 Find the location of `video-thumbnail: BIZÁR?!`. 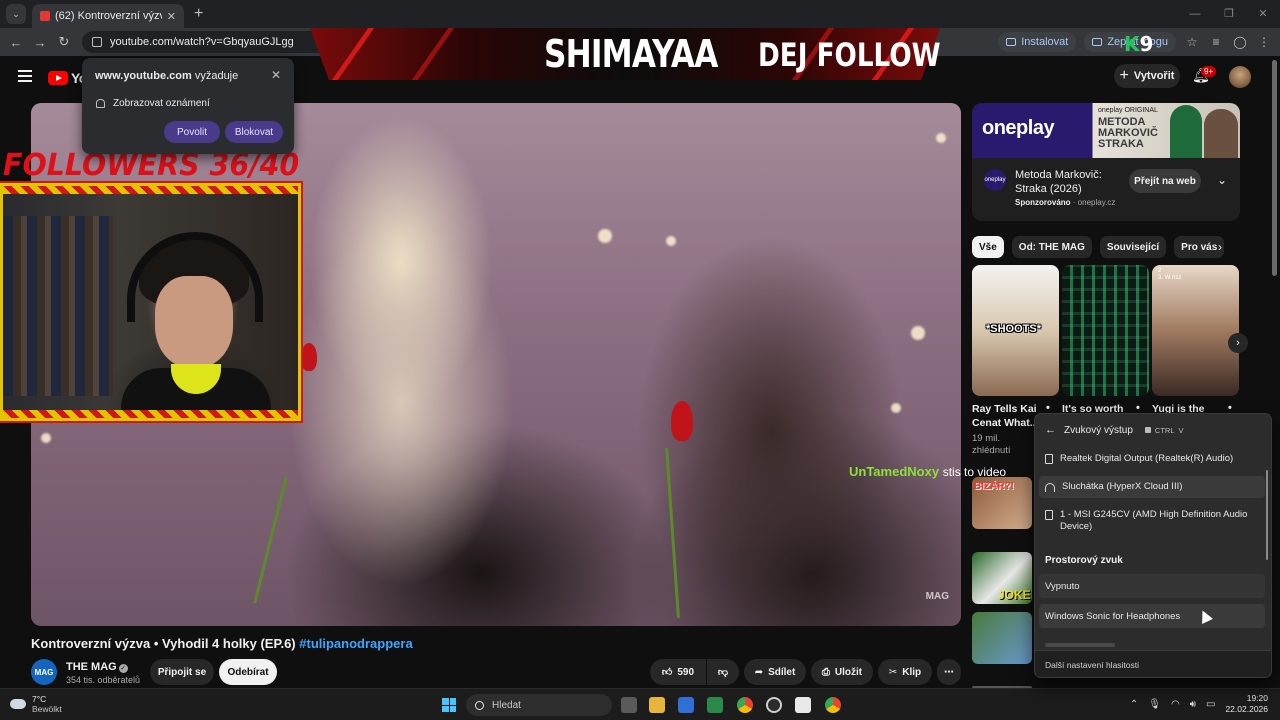

video-thumbnail: BIZÁR?! is located at coordinates (1002, 503).